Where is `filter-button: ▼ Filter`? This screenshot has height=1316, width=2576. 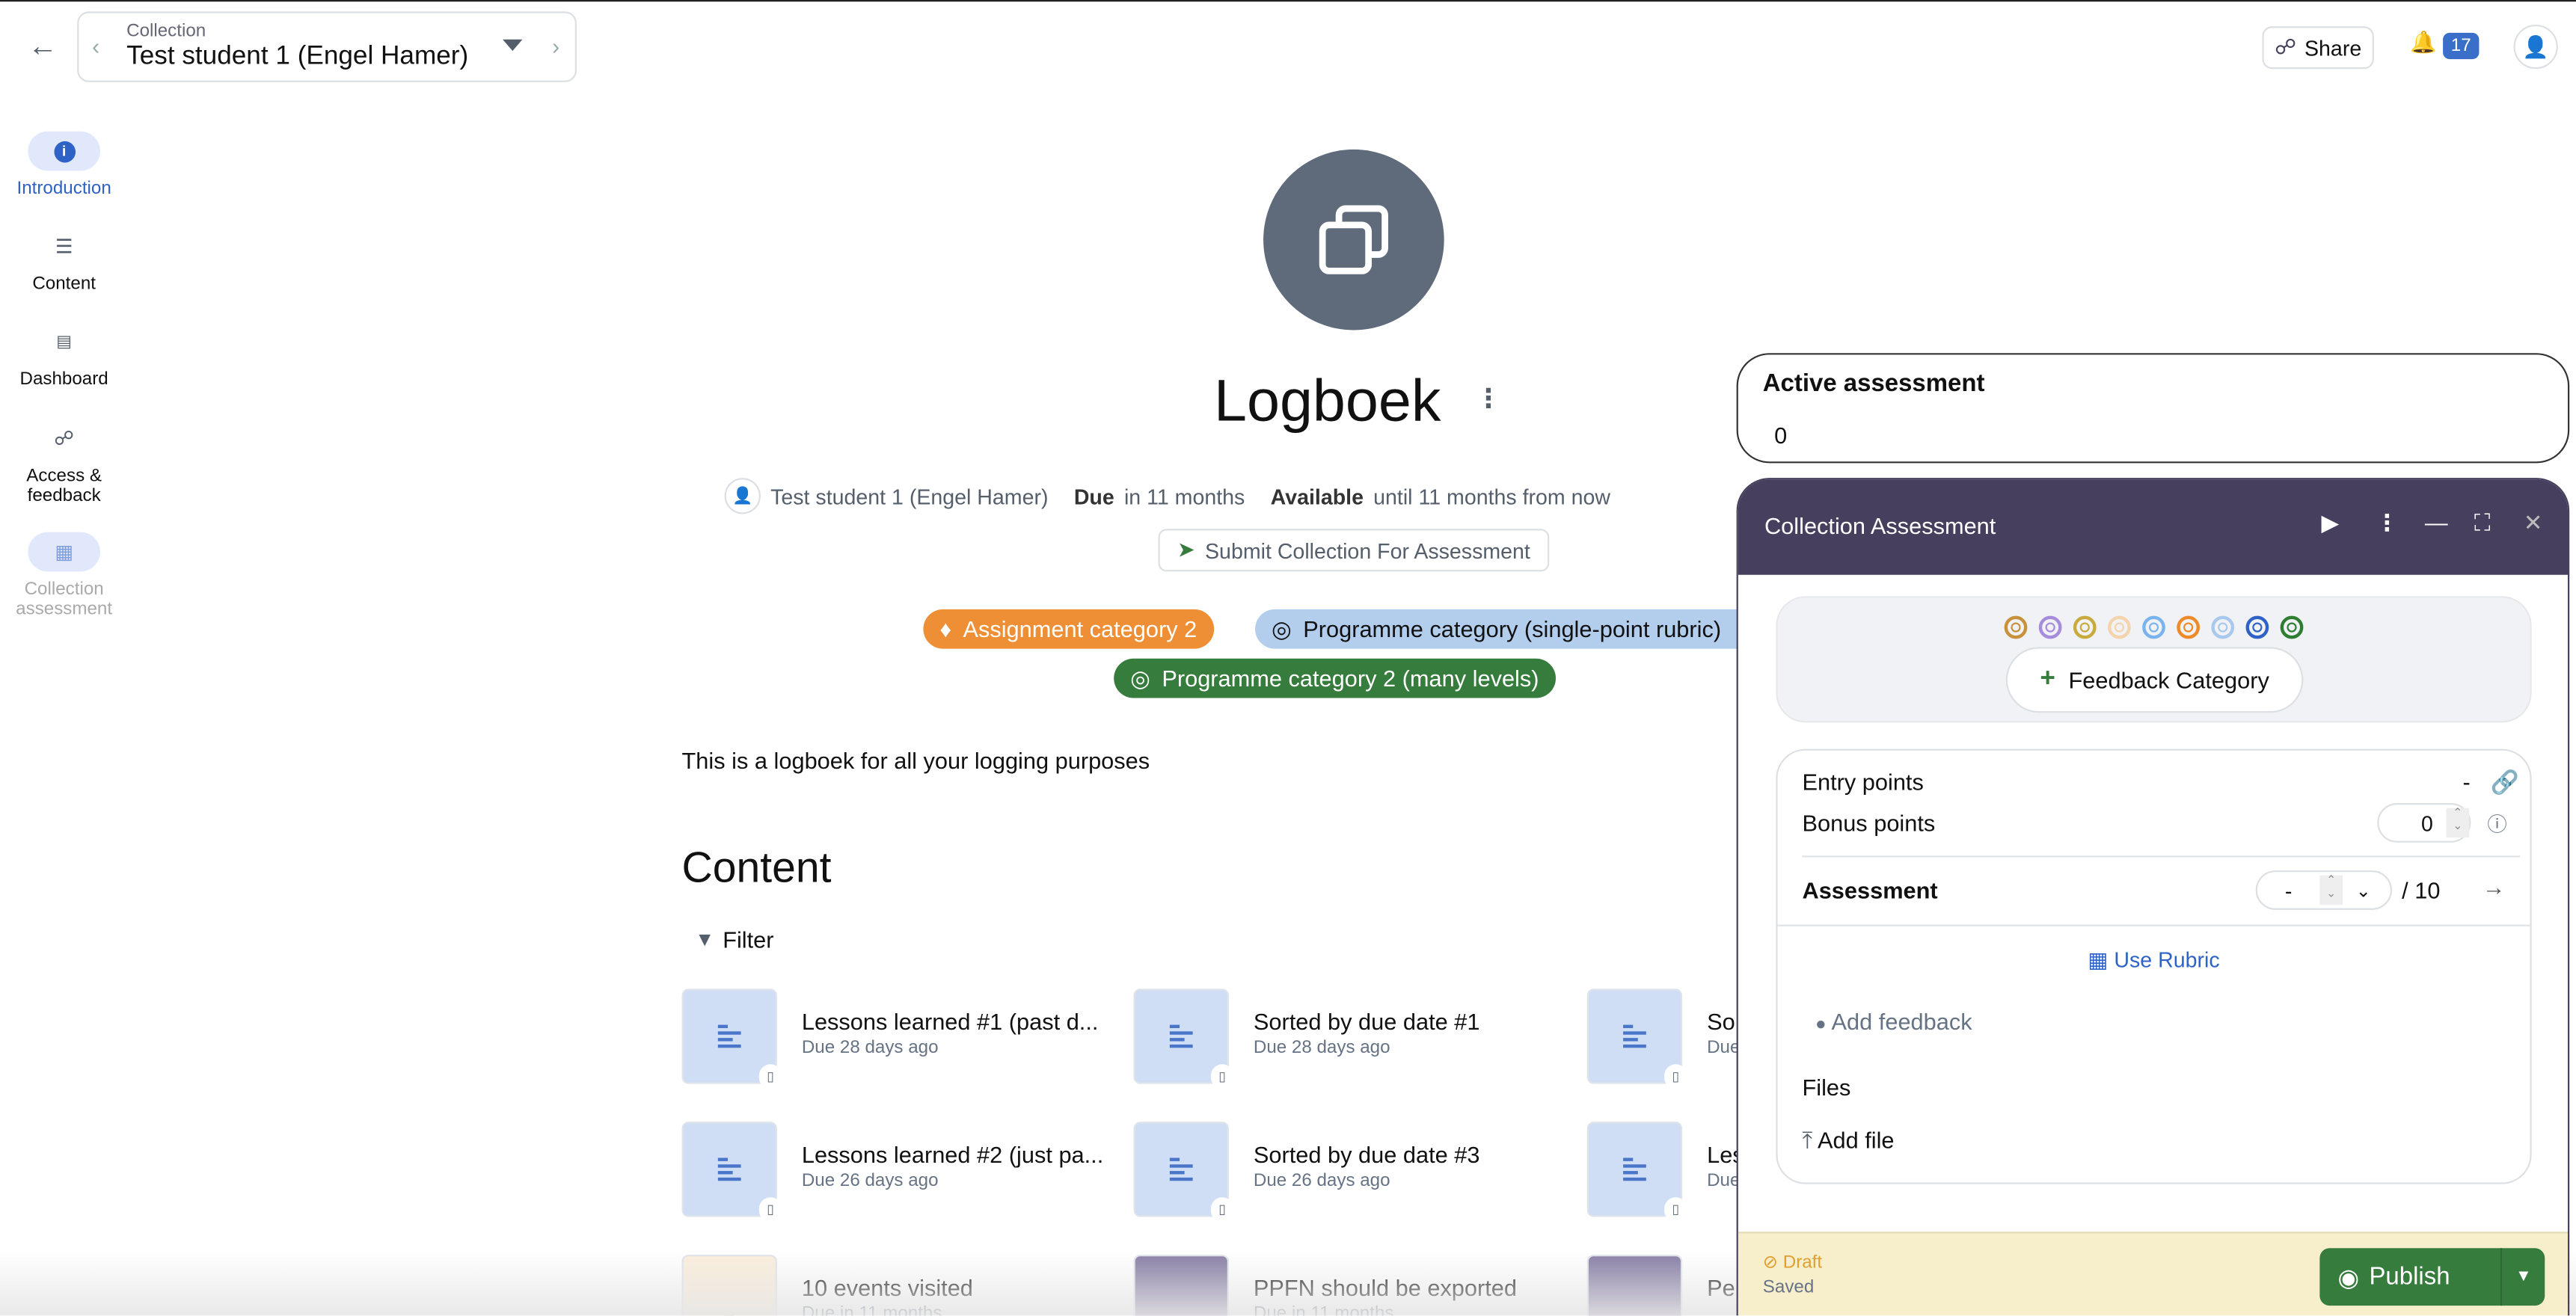 filter-button: ▼ Filter is located at coordinates (734, 939).